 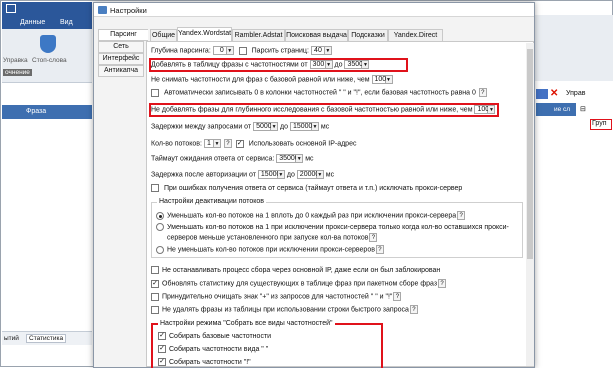 What do you see at coordinates (378, 79) in the screenshot?
I see `nochange-input: 100` at bounding box center [378, 79].